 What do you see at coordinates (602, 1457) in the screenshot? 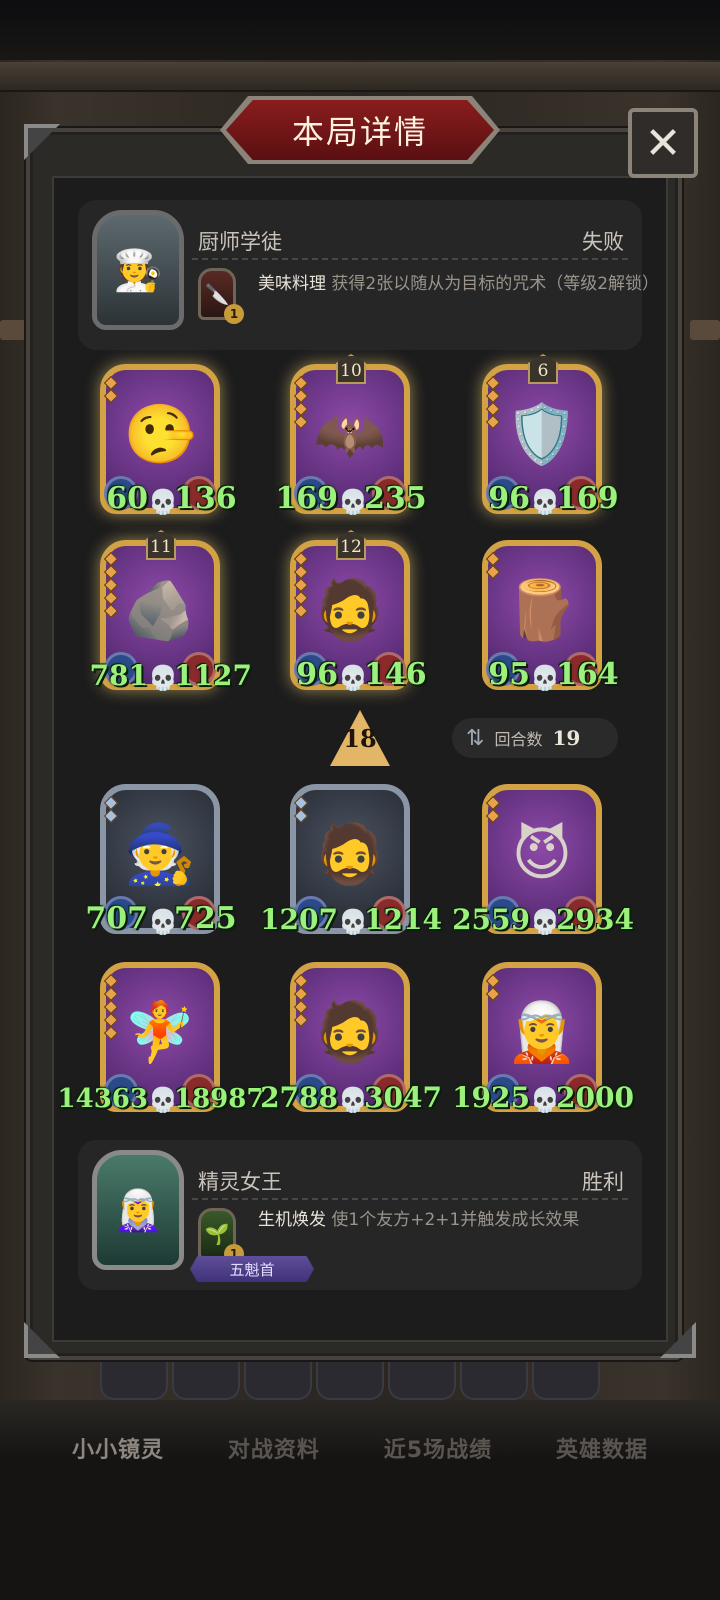
I see `tab-hero-data: 英雄数据` at bounding box center [602, 1457].